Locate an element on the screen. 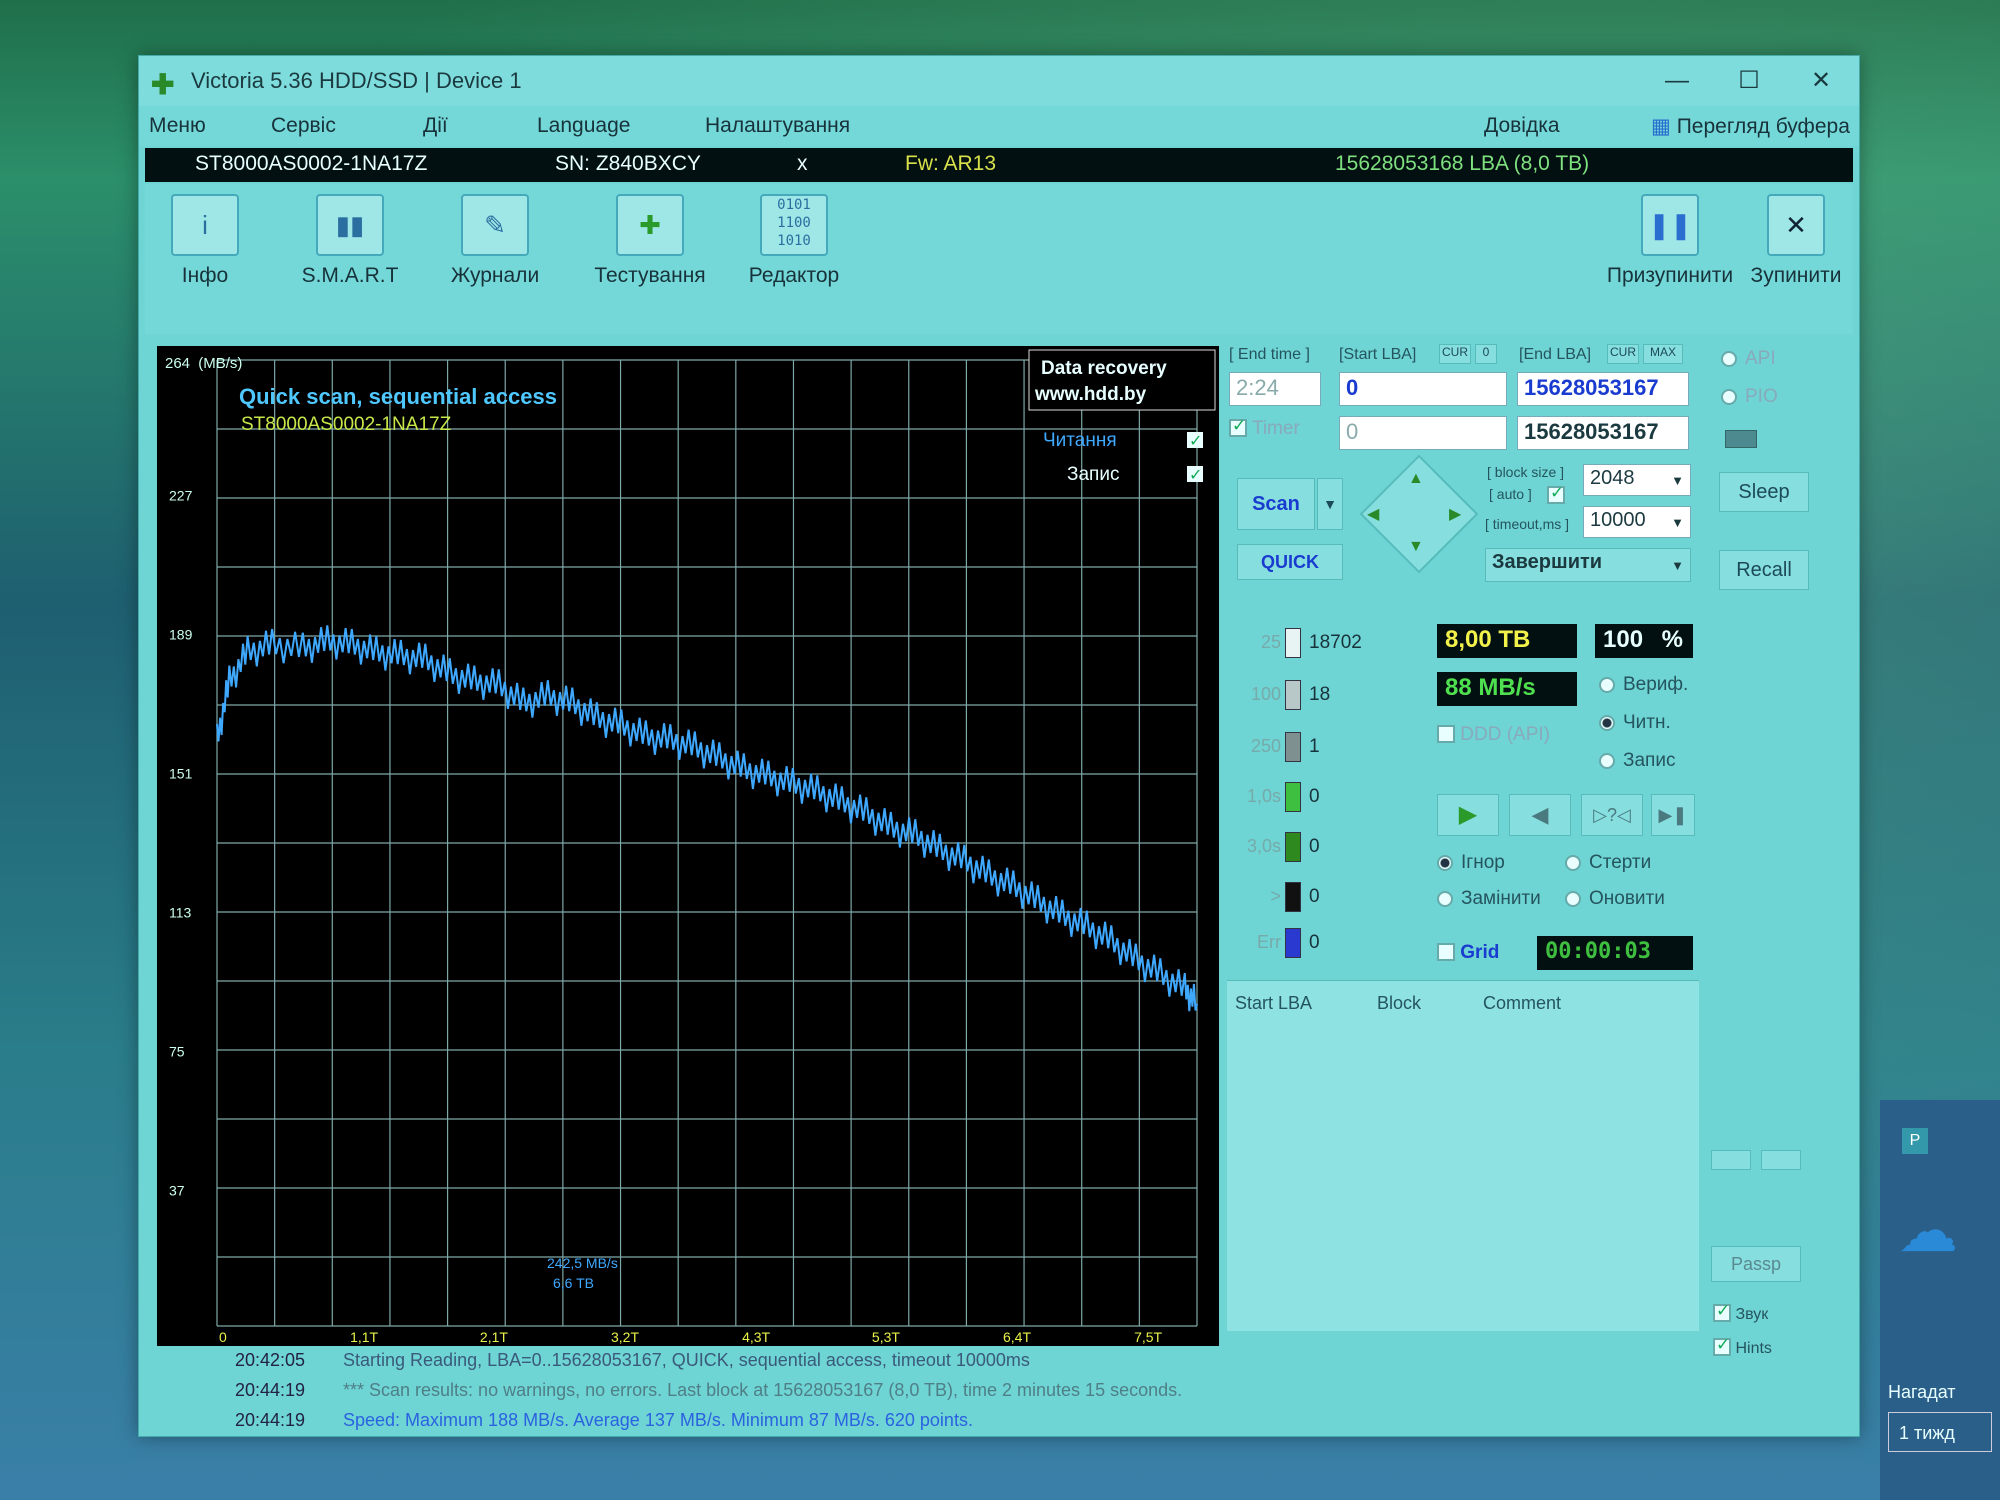  testing-label: Тестування is located at coordinates (650, 275).